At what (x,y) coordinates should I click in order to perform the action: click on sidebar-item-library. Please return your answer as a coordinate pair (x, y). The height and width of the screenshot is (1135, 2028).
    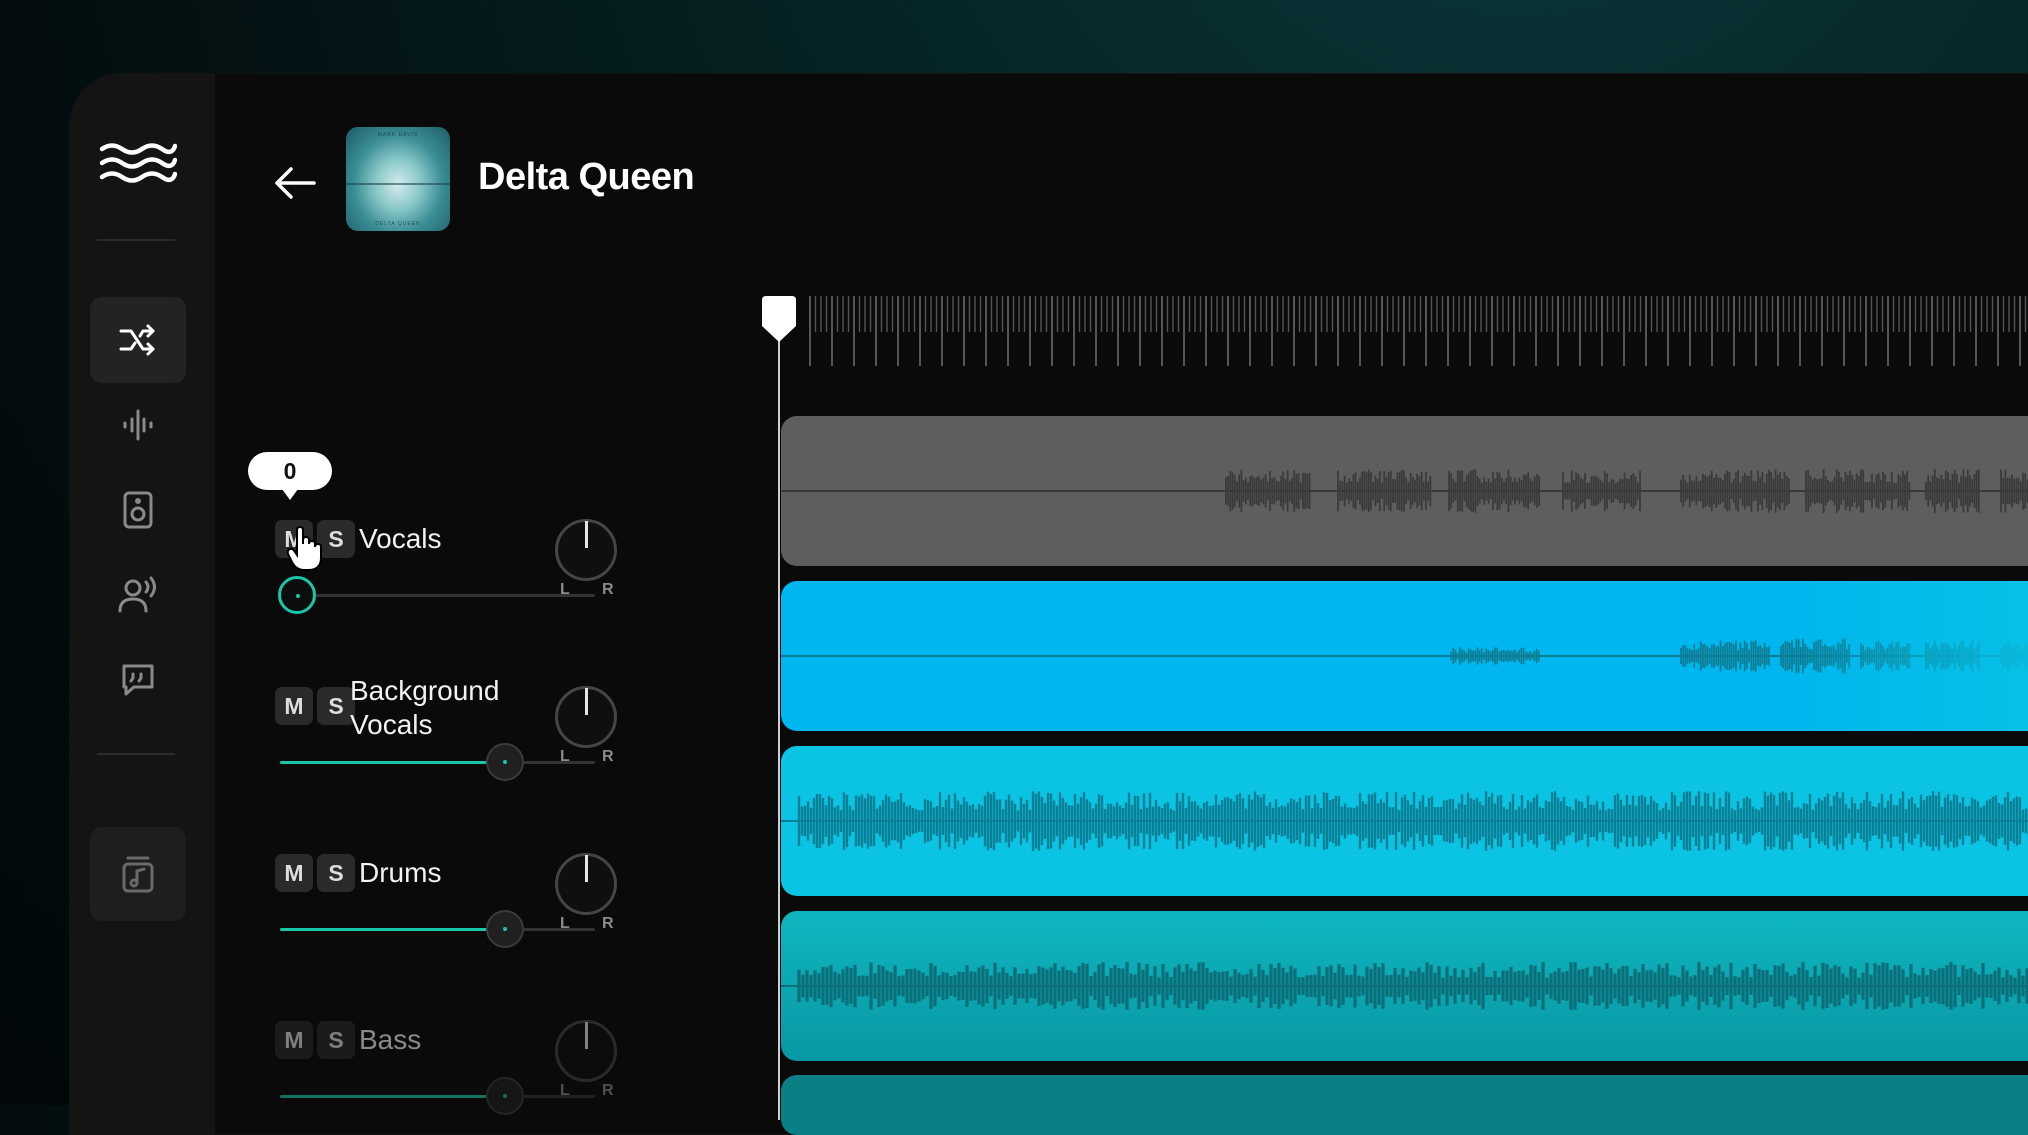
    Looking at the image, I should click on (138, 874).